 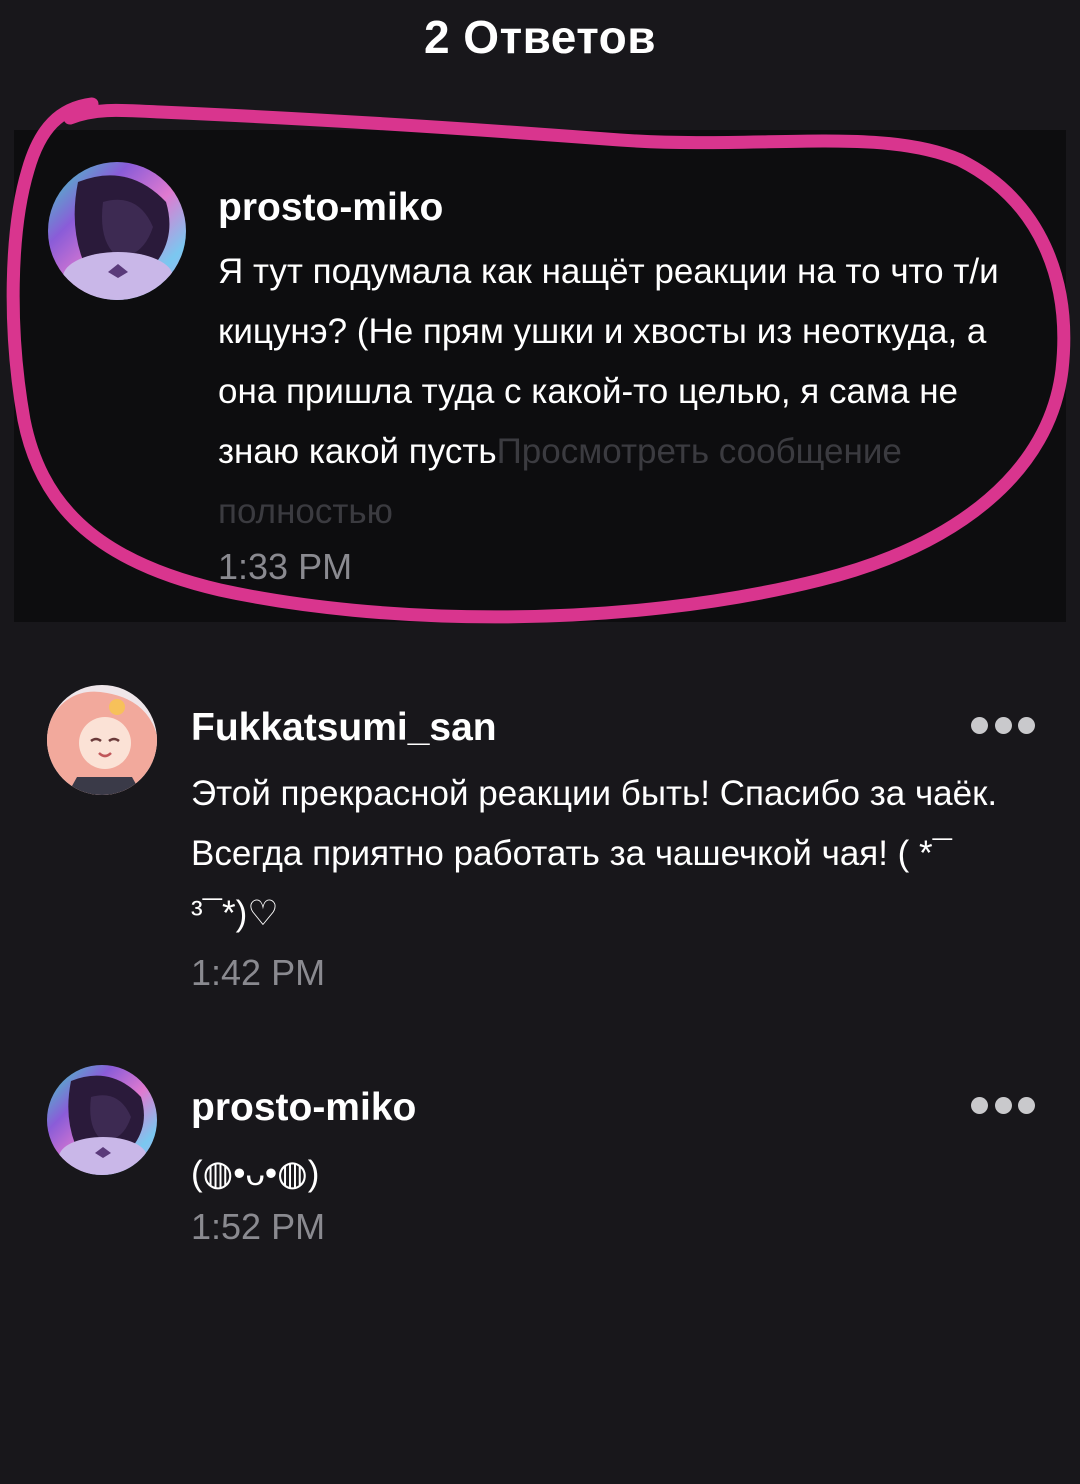 I want to click on page-title: 2 Ответов, so click(x=540, y=37).